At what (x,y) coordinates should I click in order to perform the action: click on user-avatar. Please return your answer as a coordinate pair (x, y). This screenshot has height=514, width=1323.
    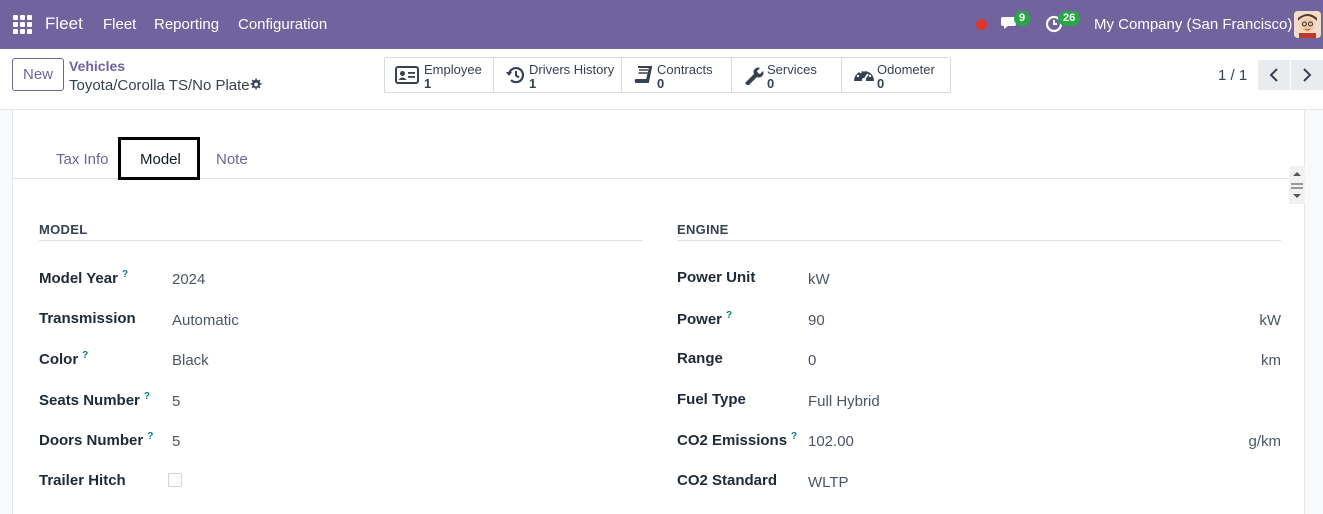
    Looking at the image, I should click on (1307, 24).